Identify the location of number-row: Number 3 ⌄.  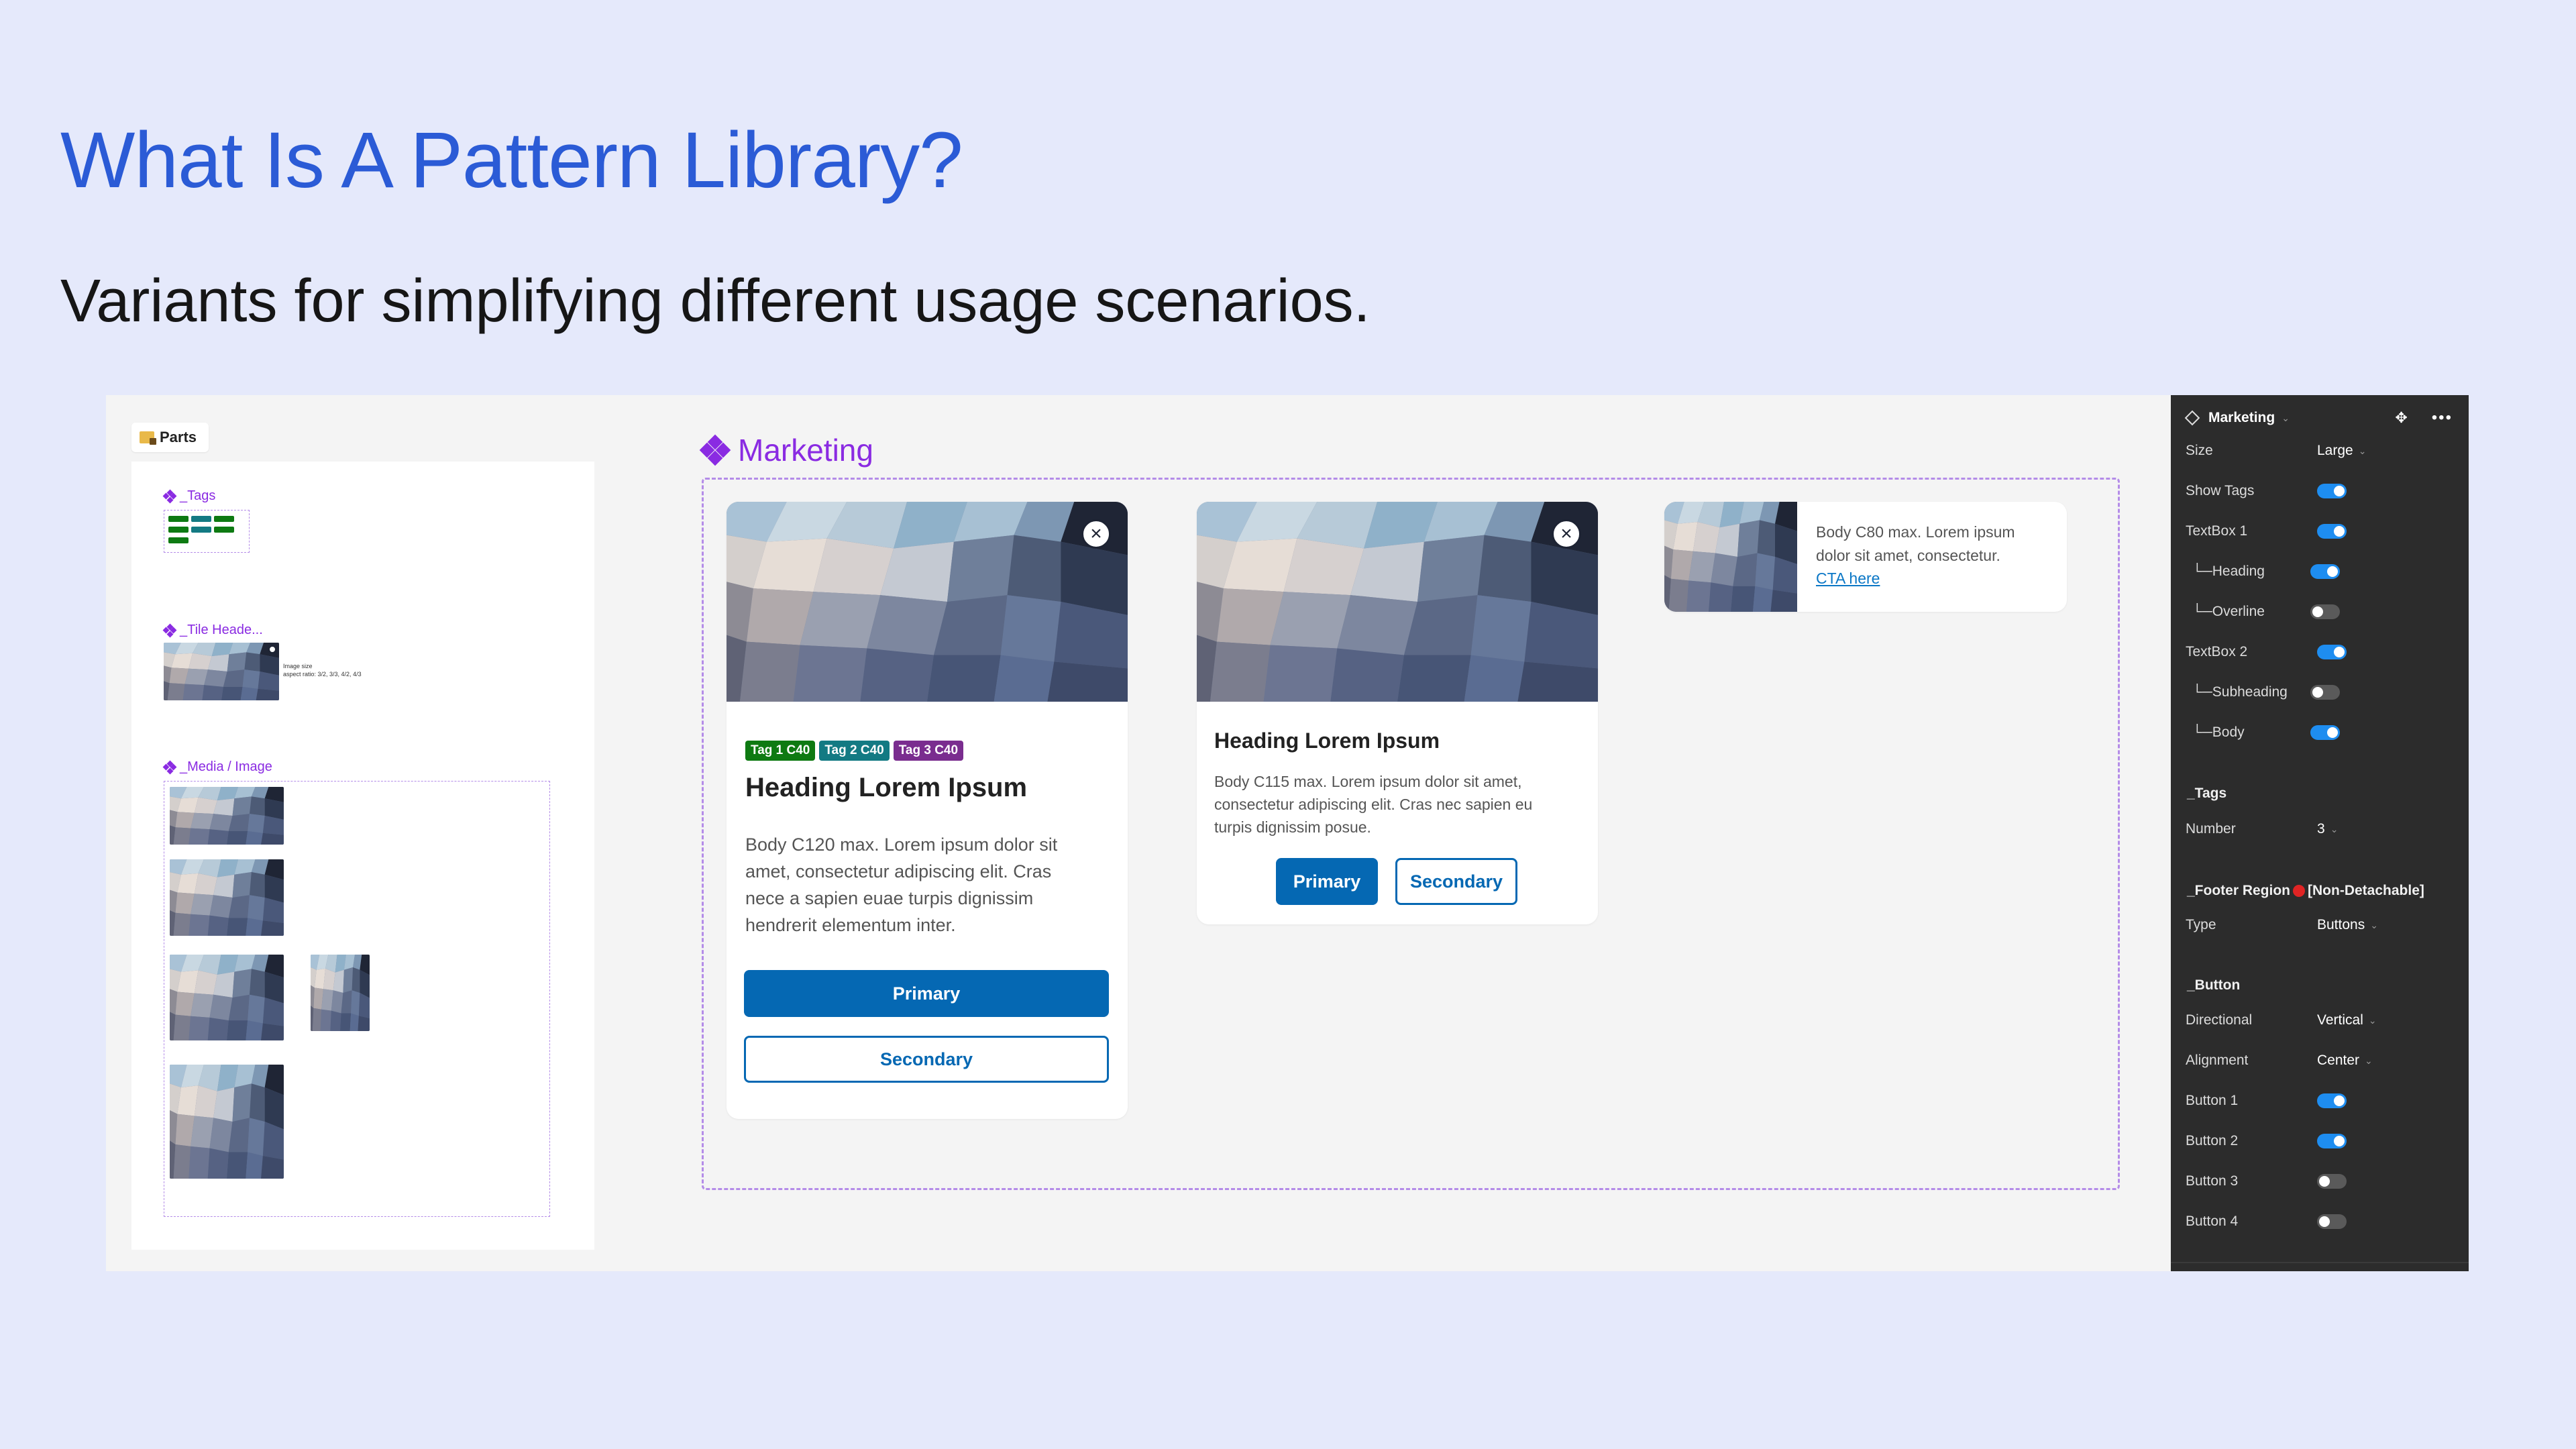
(2320, 829).